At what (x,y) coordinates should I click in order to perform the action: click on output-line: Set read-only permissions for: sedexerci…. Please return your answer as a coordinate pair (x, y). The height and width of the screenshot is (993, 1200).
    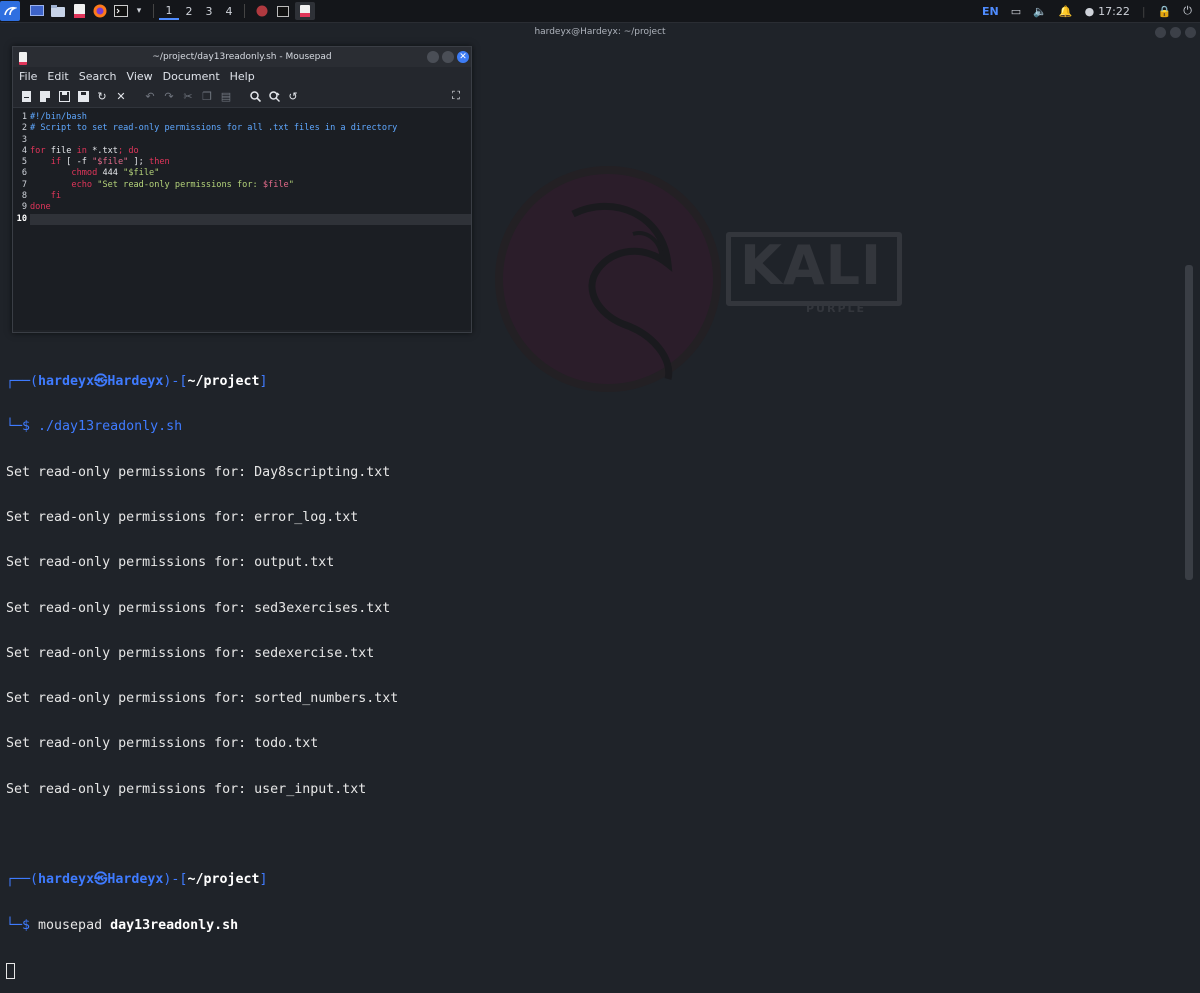
    Looking at the image, I should click on (190, 653).